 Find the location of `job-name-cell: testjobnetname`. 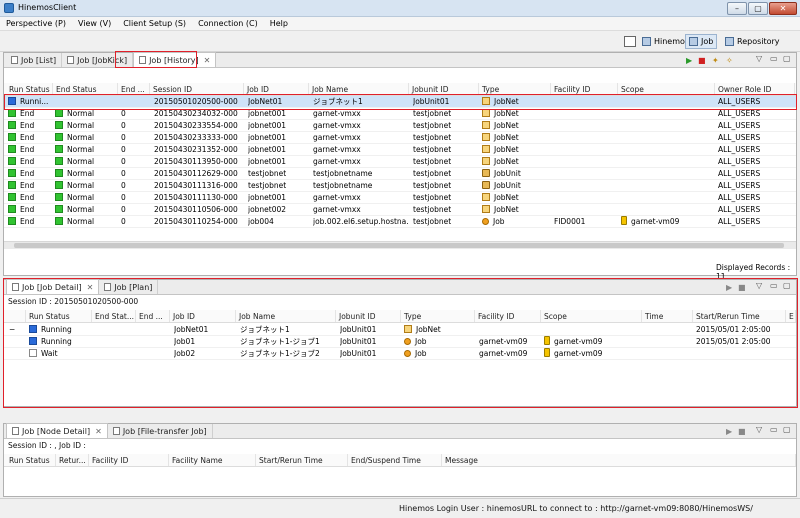

job-name-cell: testjobnetname is located at coordinates (360, 186).